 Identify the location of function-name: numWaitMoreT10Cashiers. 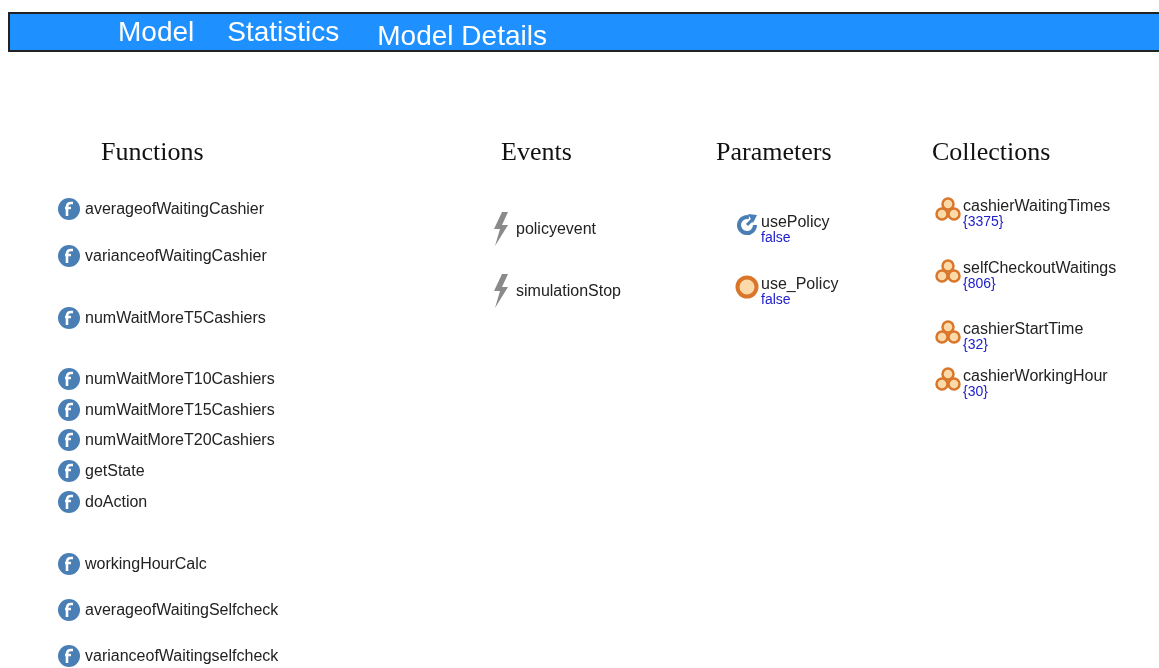
(180, 379).